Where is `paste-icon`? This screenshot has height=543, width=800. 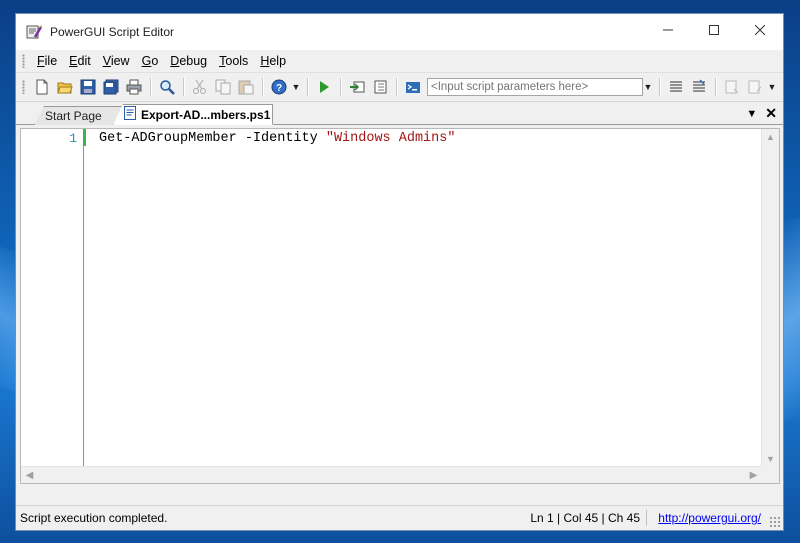
paste-icon is located at coordinates (245, 87).